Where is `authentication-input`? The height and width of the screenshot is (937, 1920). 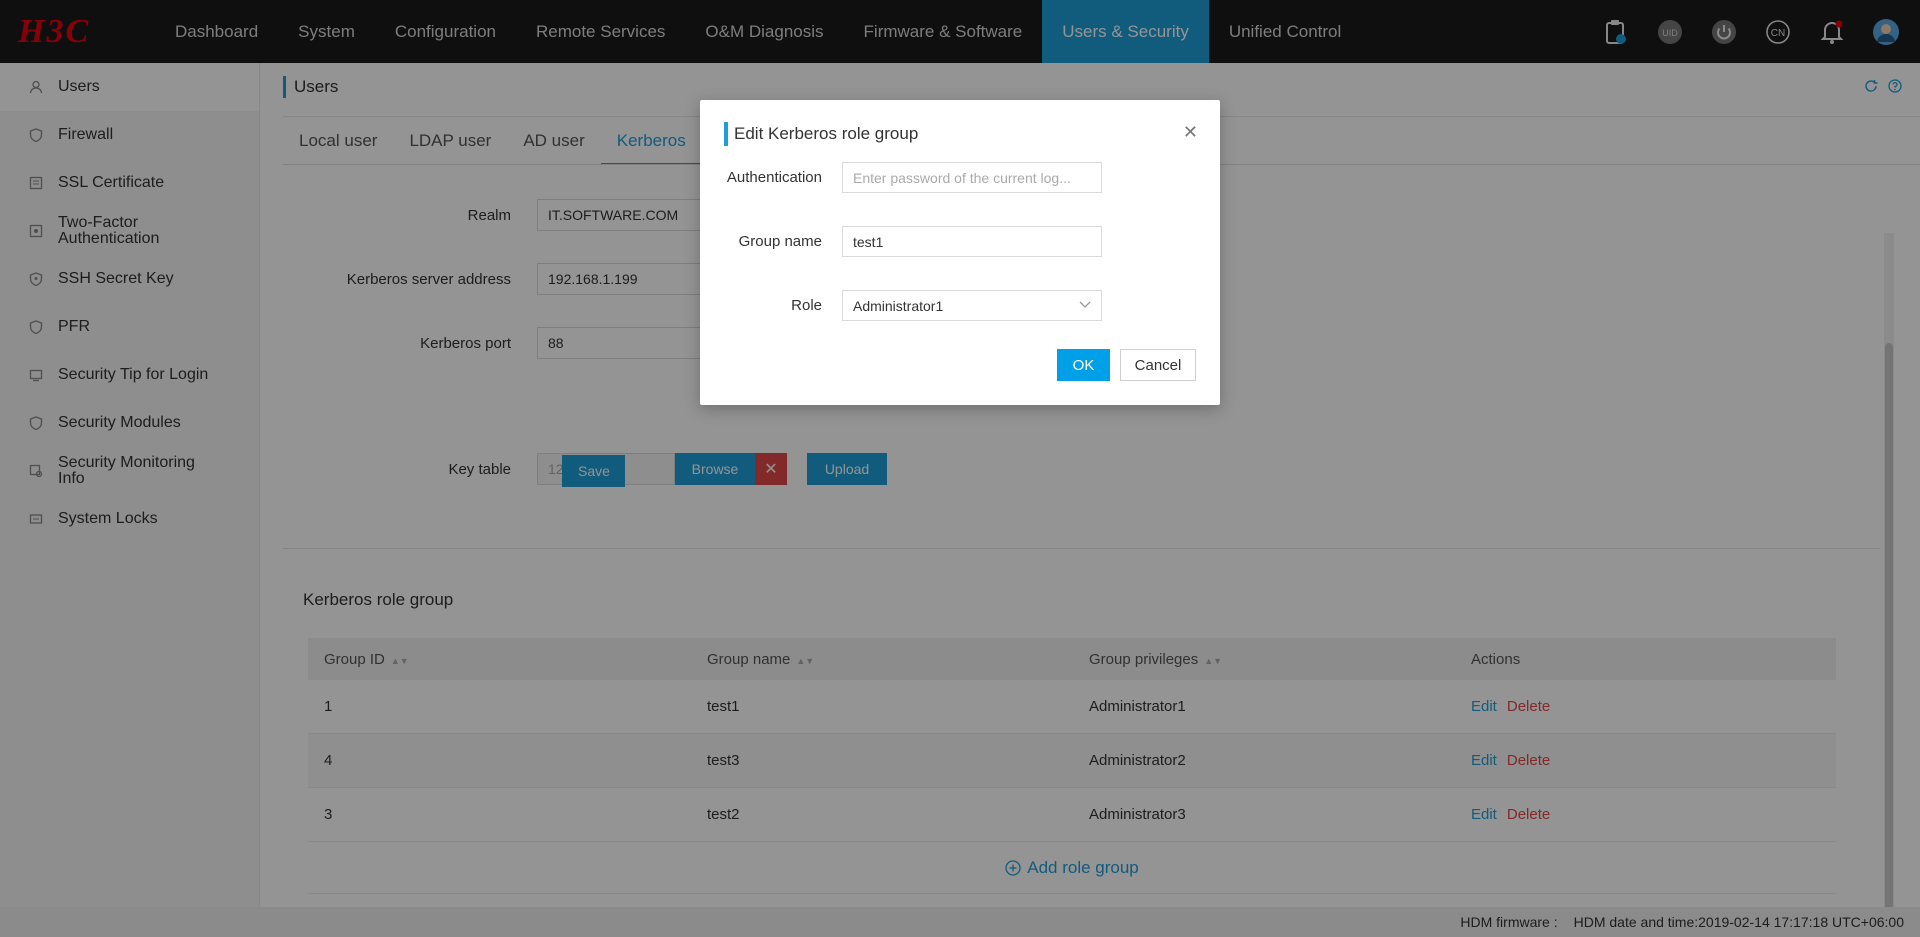 authentication-input is located at coordinates (972, 177).